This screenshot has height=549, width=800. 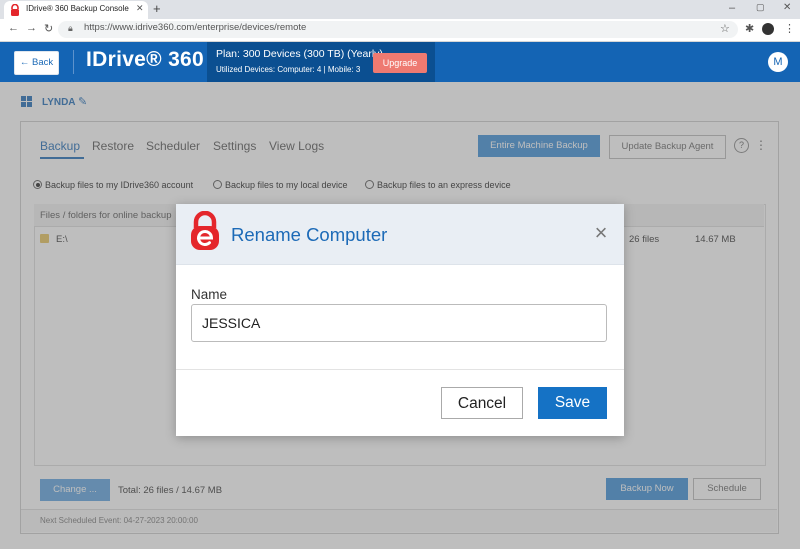 What do you see at coordinates (789, 28) in the screenshot?
I see `browser-menu-icon: ⋮` at bounding box center [789, 28].